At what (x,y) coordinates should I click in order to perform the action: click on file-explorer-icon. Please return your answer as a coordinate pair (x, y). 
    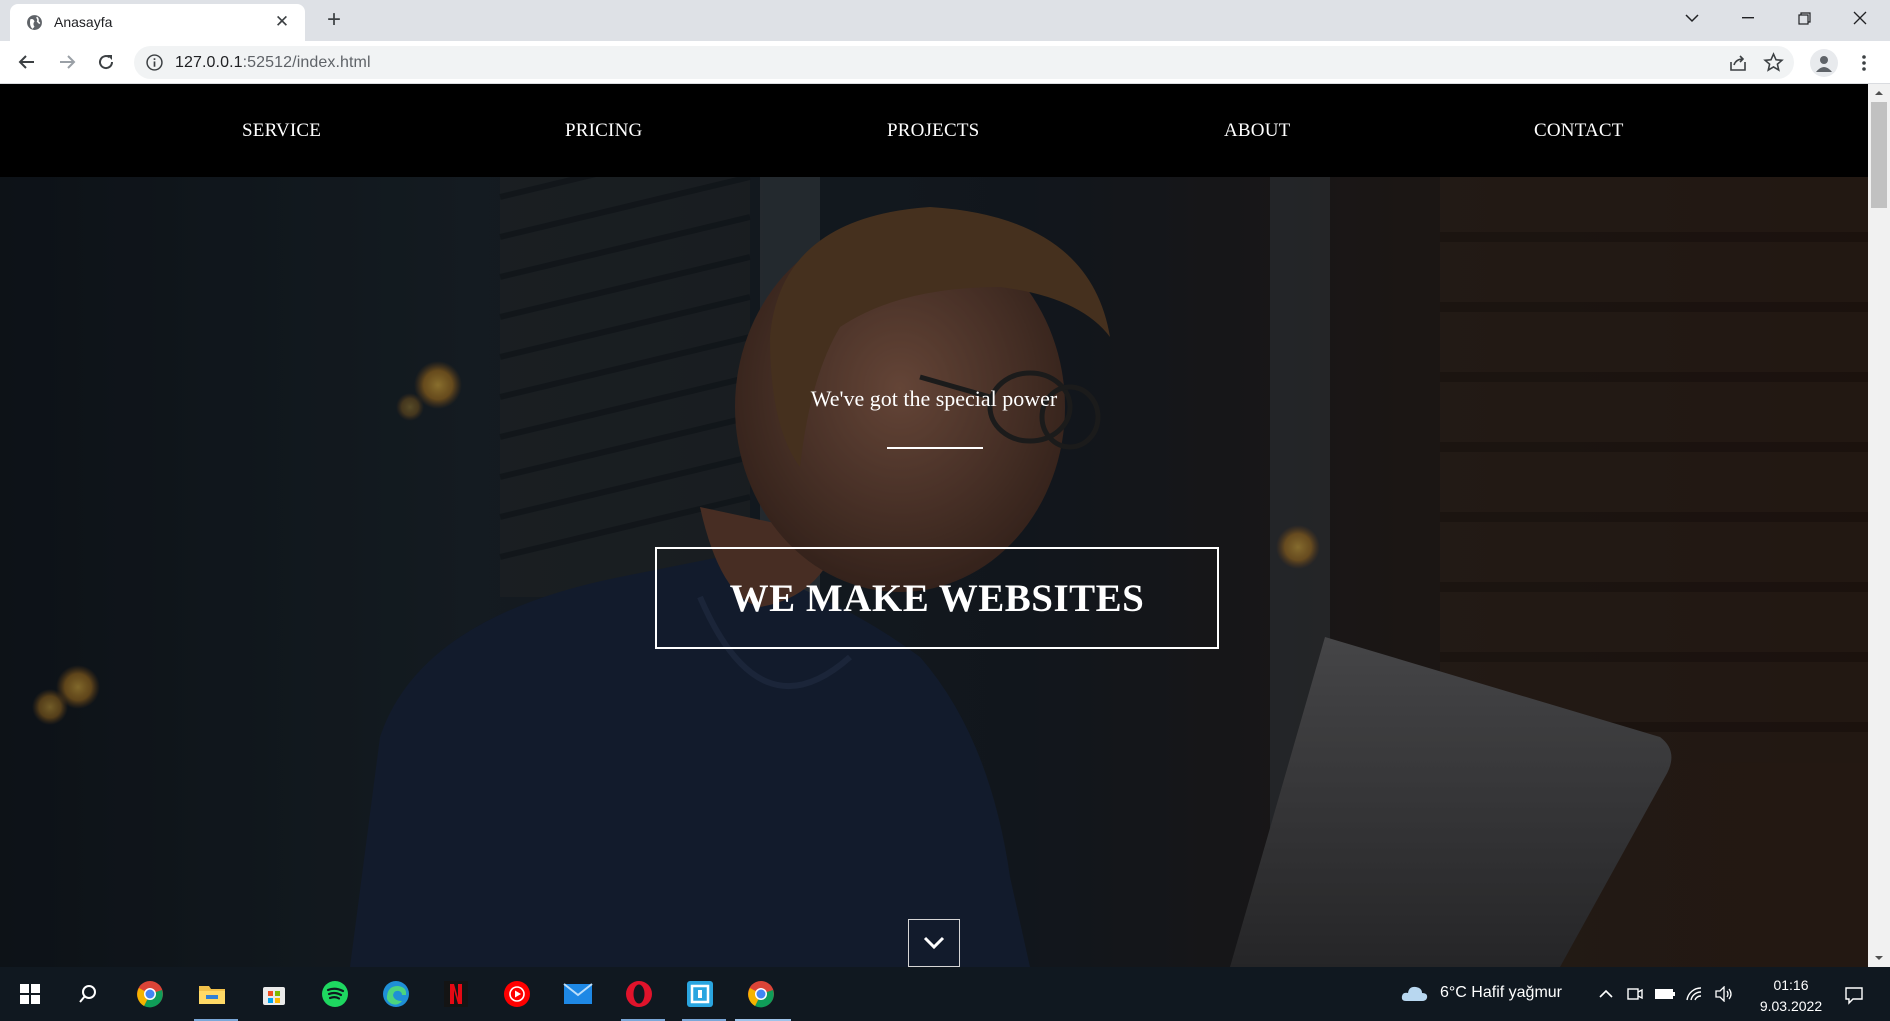
    Looking at the image, I should click on (212, 994).